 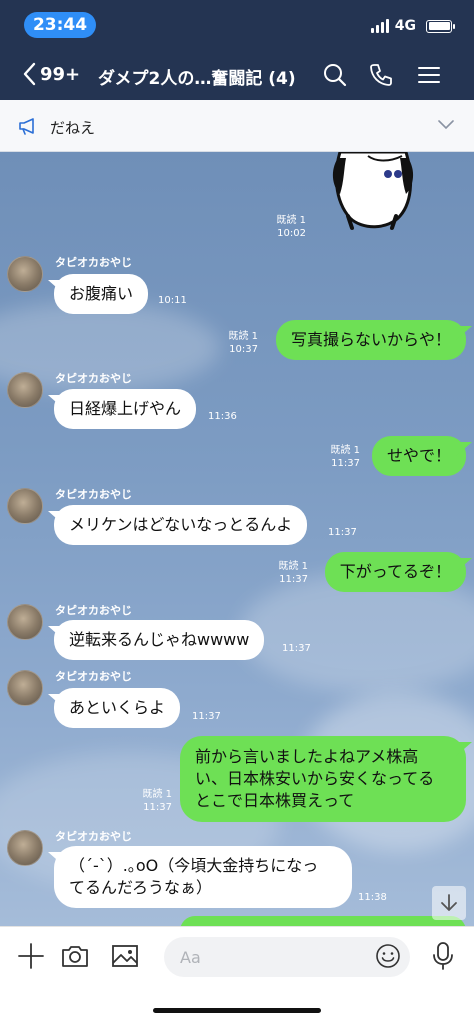 What do you see at coordinates (395, 572) in the screenshot?
I see `message-bubble: 下がってるぞ！` at bounding box center [395, 572].